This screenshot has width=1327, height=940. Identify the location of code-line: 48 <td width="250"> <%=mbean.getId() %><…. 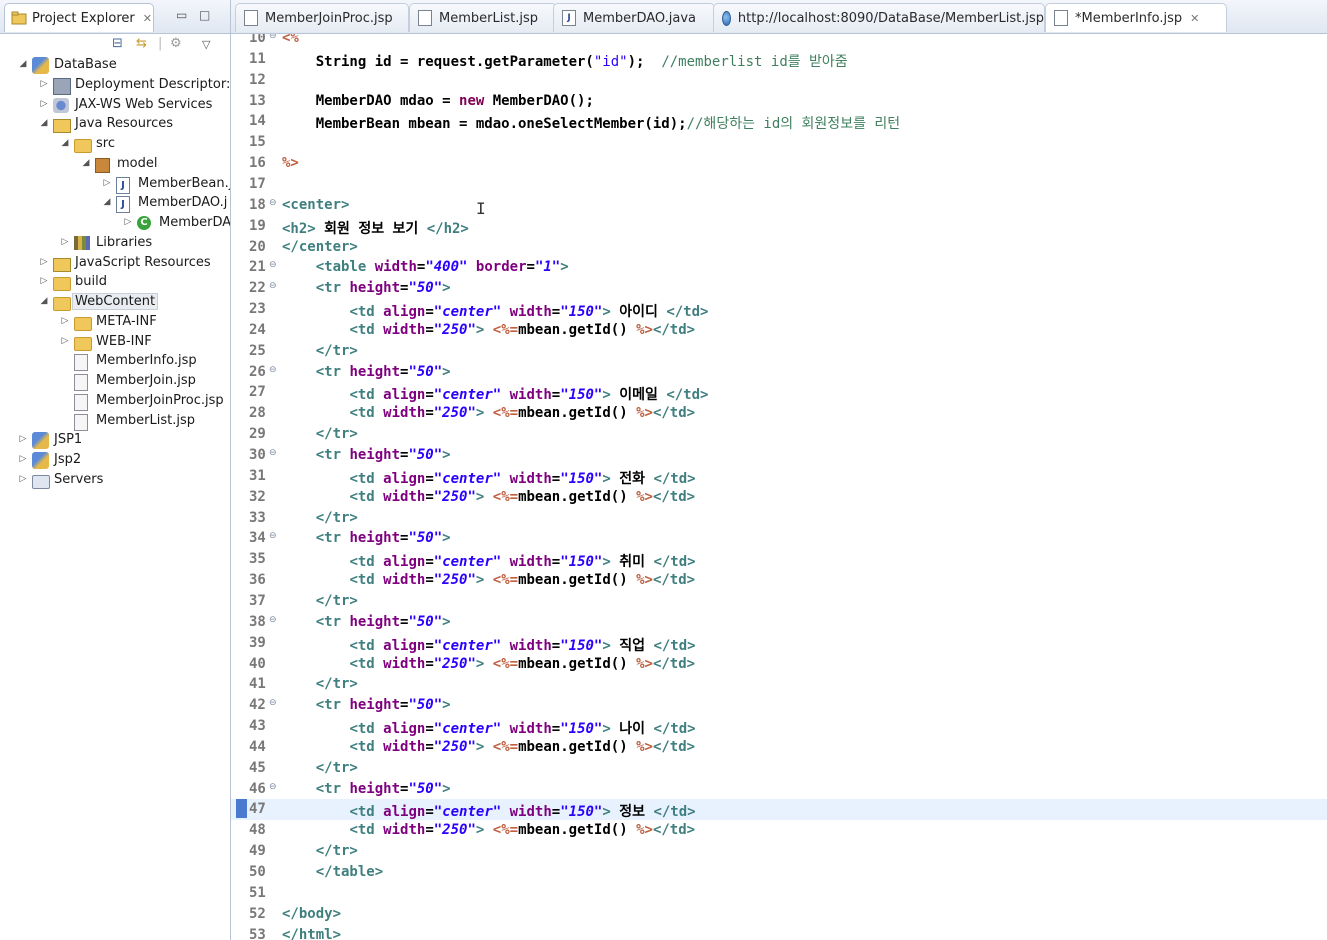
(779, 830).